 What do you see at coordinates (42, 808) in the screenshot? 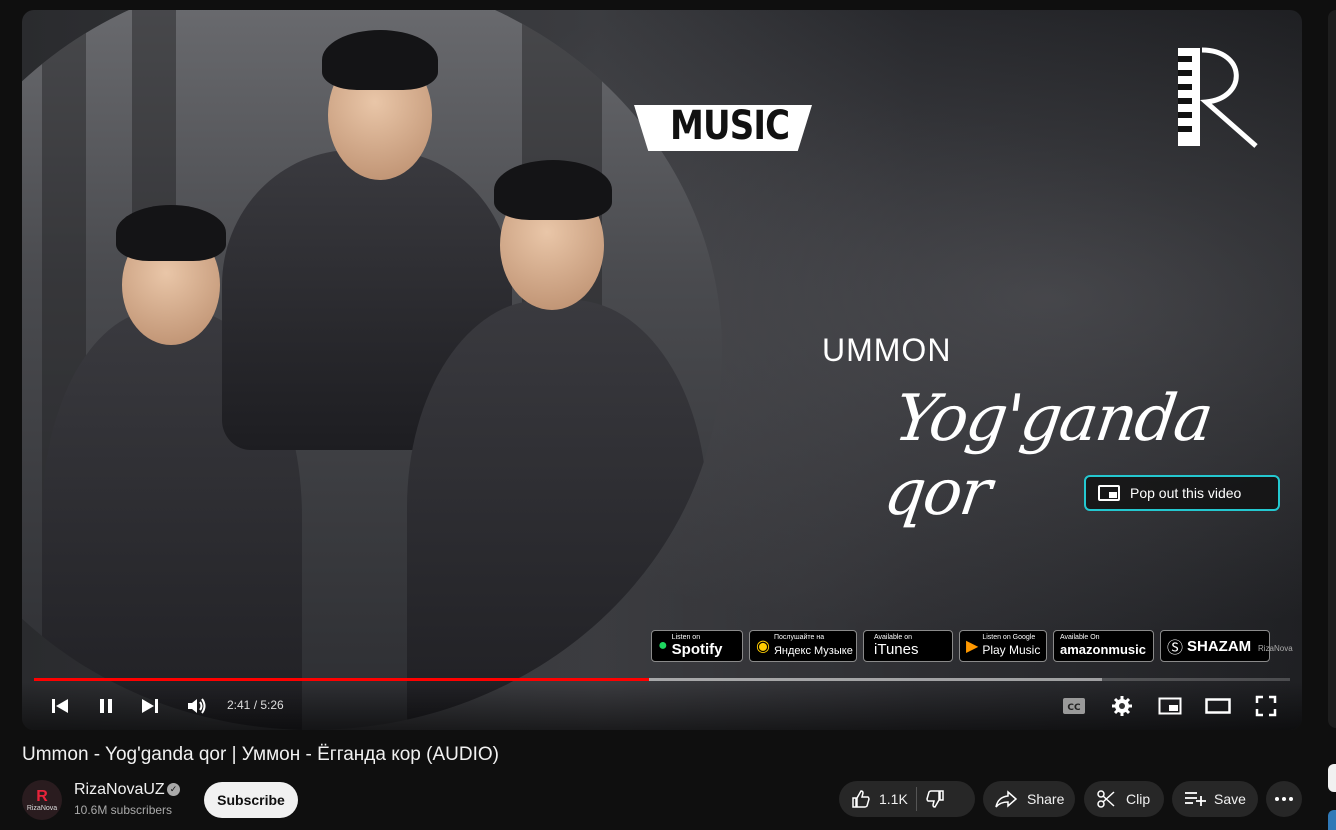
I see `avatar-text: RizaNova` at bounding box center [42, 808].